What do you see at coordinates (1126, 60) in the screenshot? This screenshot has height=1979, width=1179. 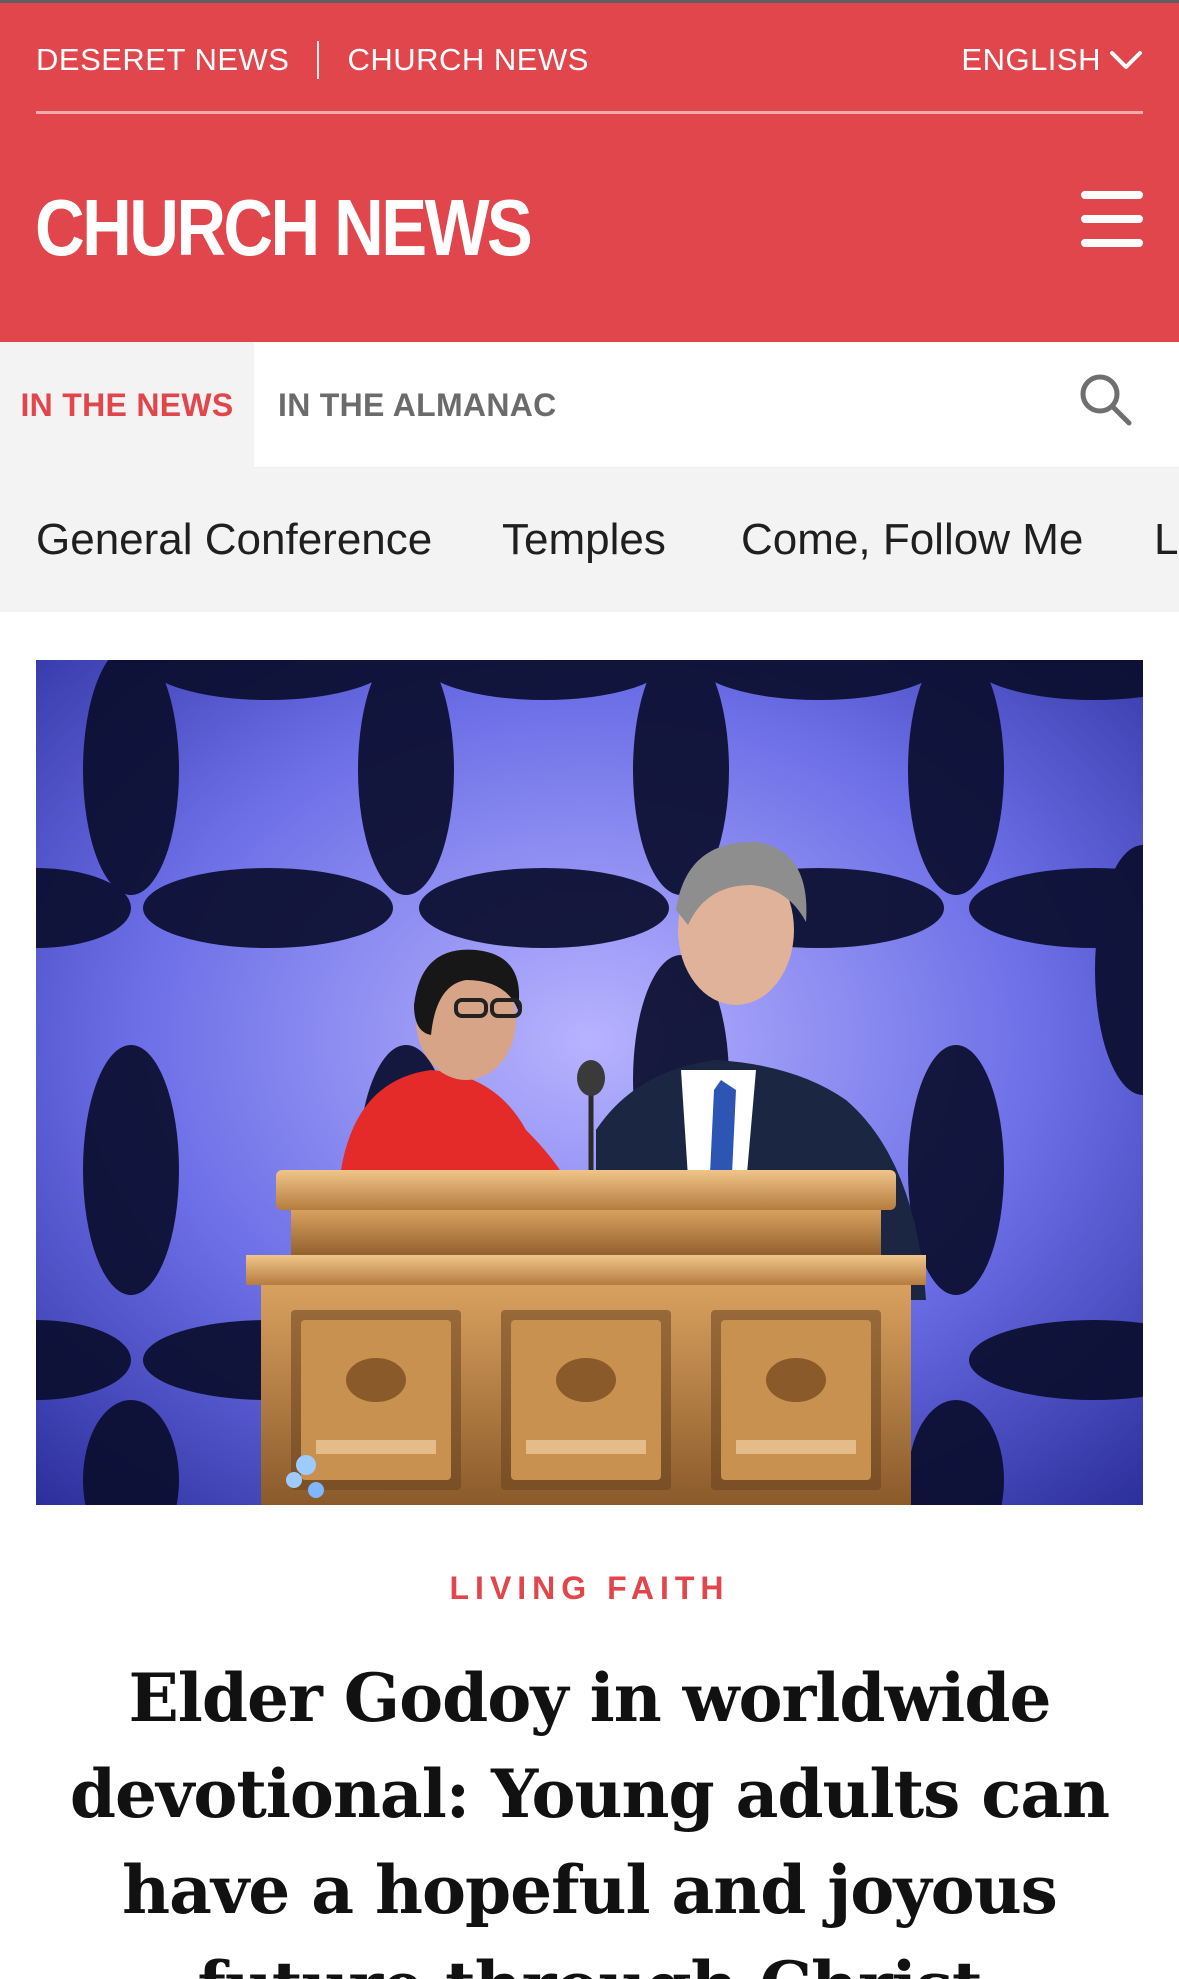 I see `chevron-down-icon` at bounding box center [1126, 60].